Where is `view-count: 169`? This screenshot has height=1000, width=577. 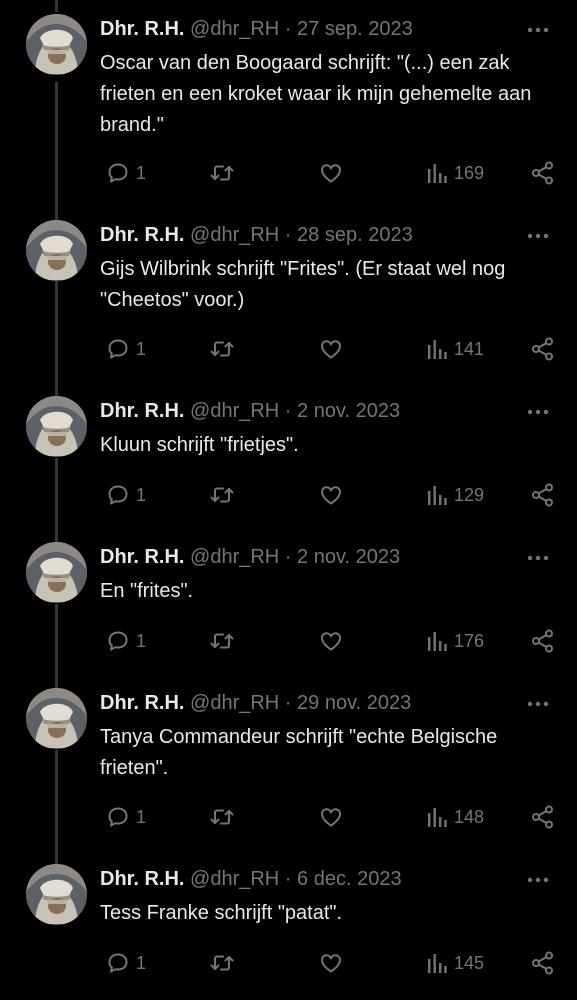
view-count: 169 is located at coordinates (469, 172).